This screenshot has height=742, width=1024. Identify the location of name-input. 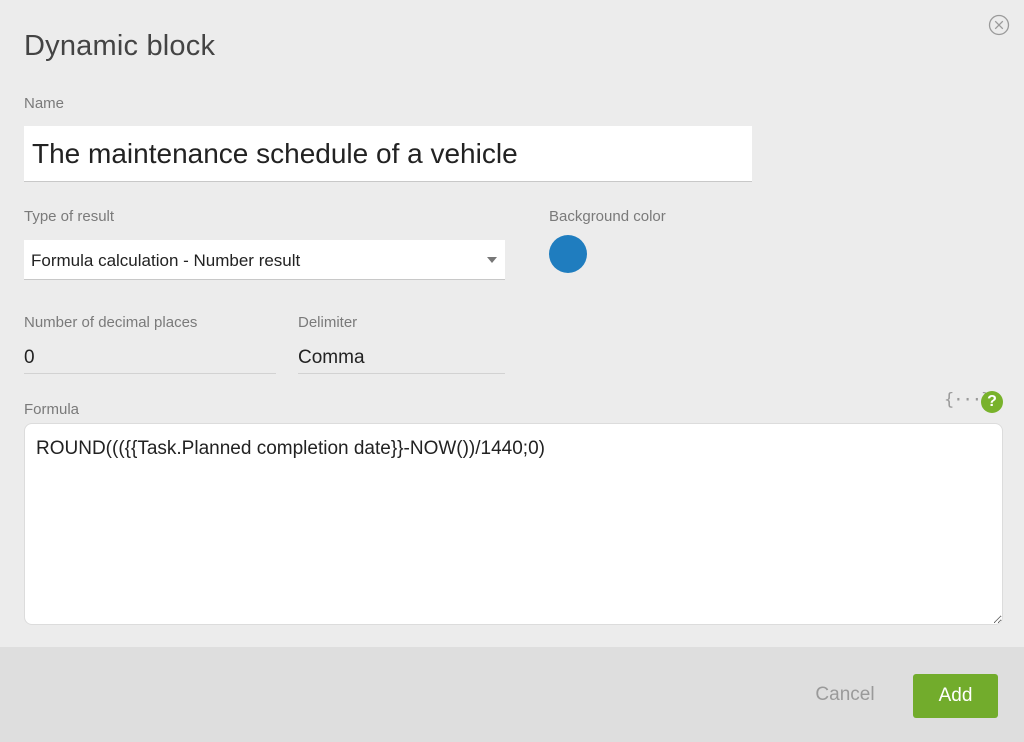
(388, 154).